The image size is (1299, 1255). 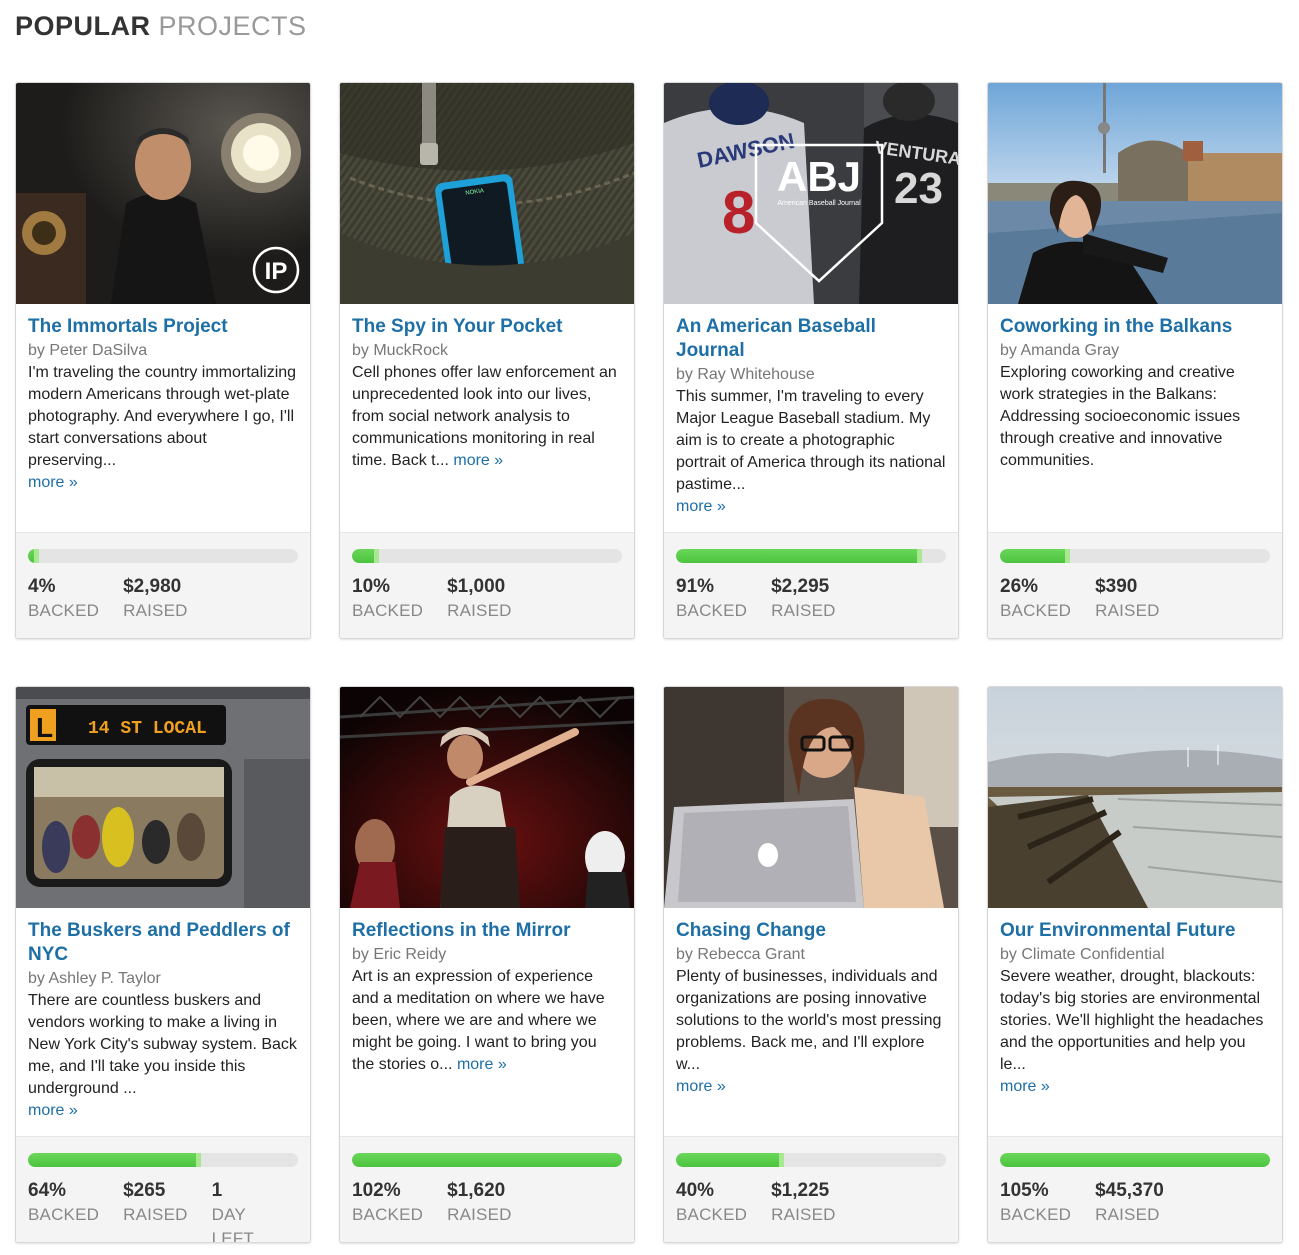 I want to click on project-author: by Peter DaSilva, so click(x=88, y=350).